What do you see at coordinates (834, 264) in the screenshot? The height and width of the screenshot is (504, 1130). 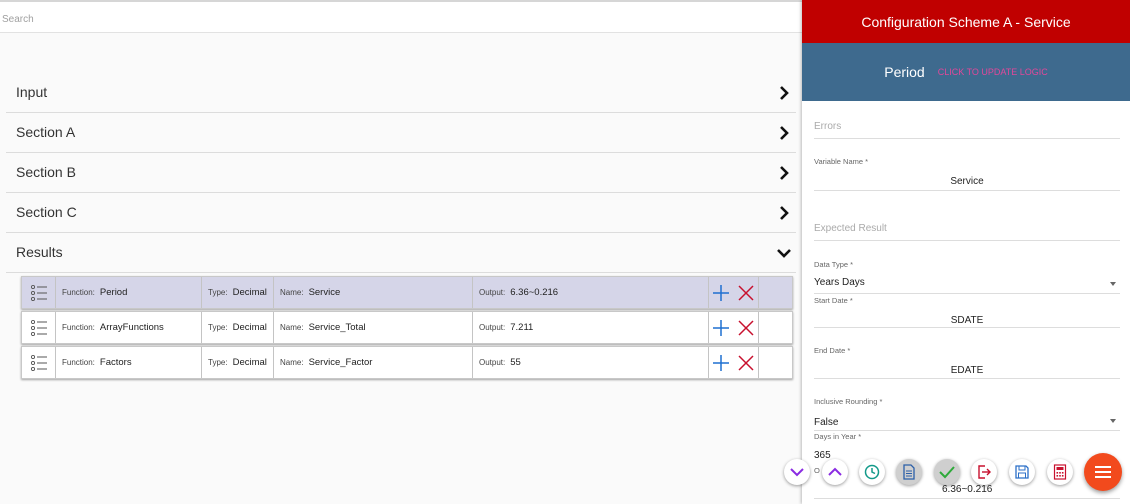 I see `data-type-label: Data Type *` at bounding box center [834, 264].